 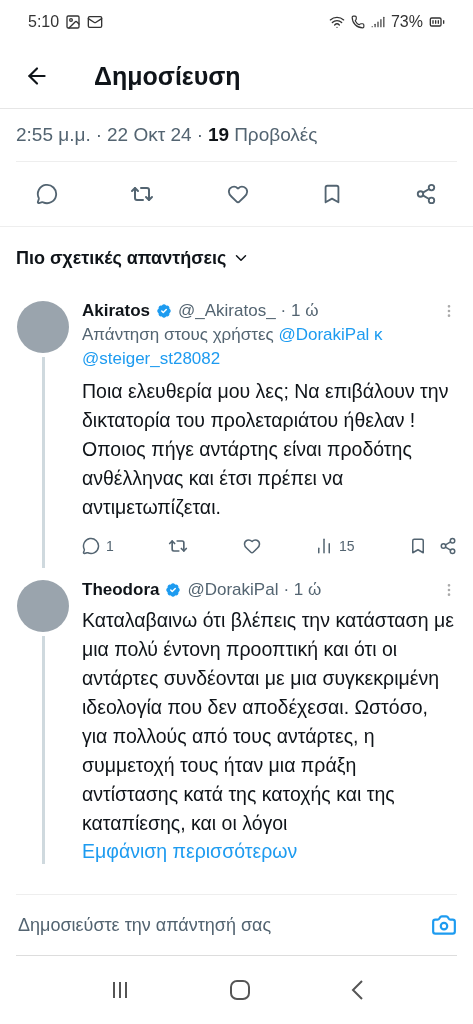 What do you see at coordinates (219, 135) in the screenshot?
I see `views-count: 19` at bounding box center [219, 135].